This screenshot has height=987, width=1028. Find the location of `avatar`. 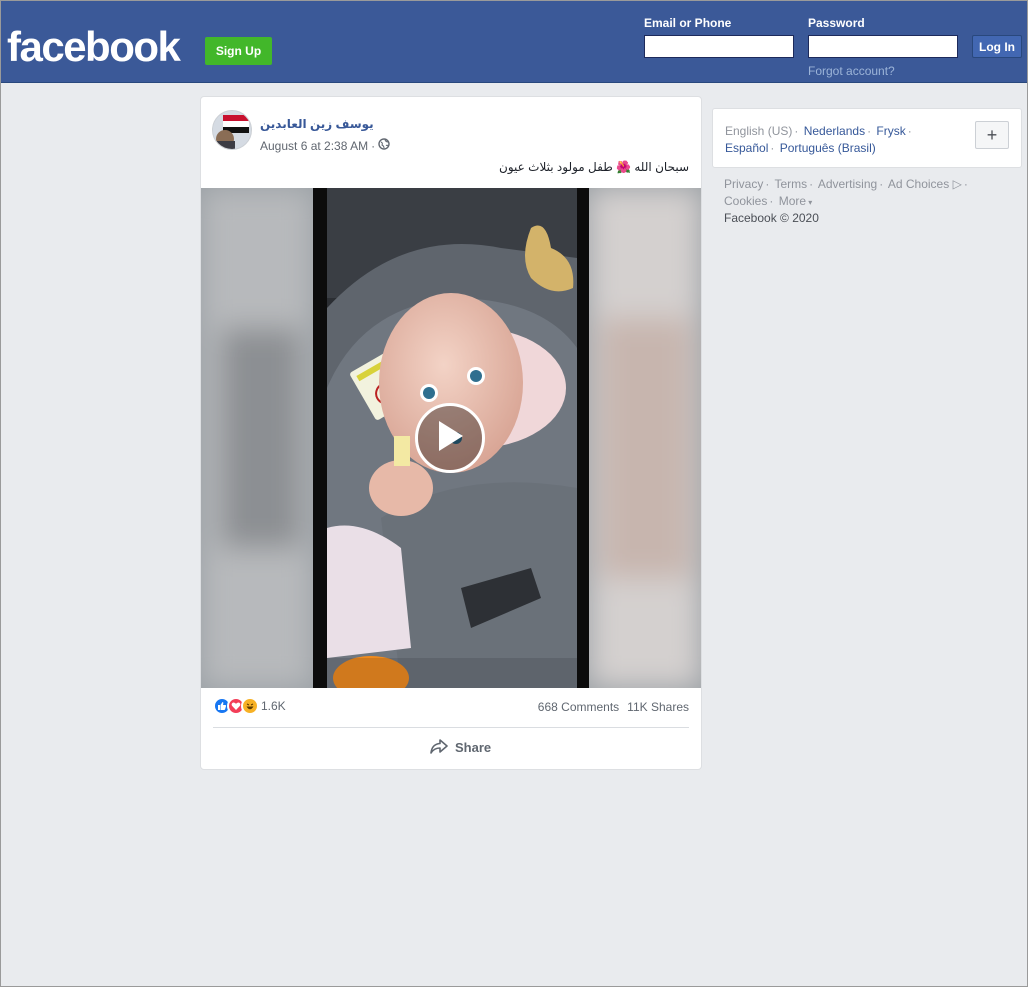

avatar is located at coordinates (232, 130).